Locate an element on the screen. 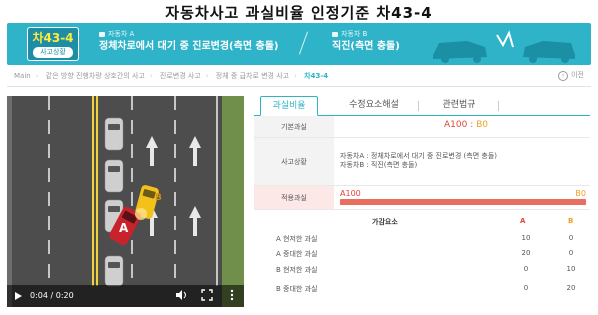  factor-row: A 중대한 과실 20 0 is located at coordinates (422, 252).